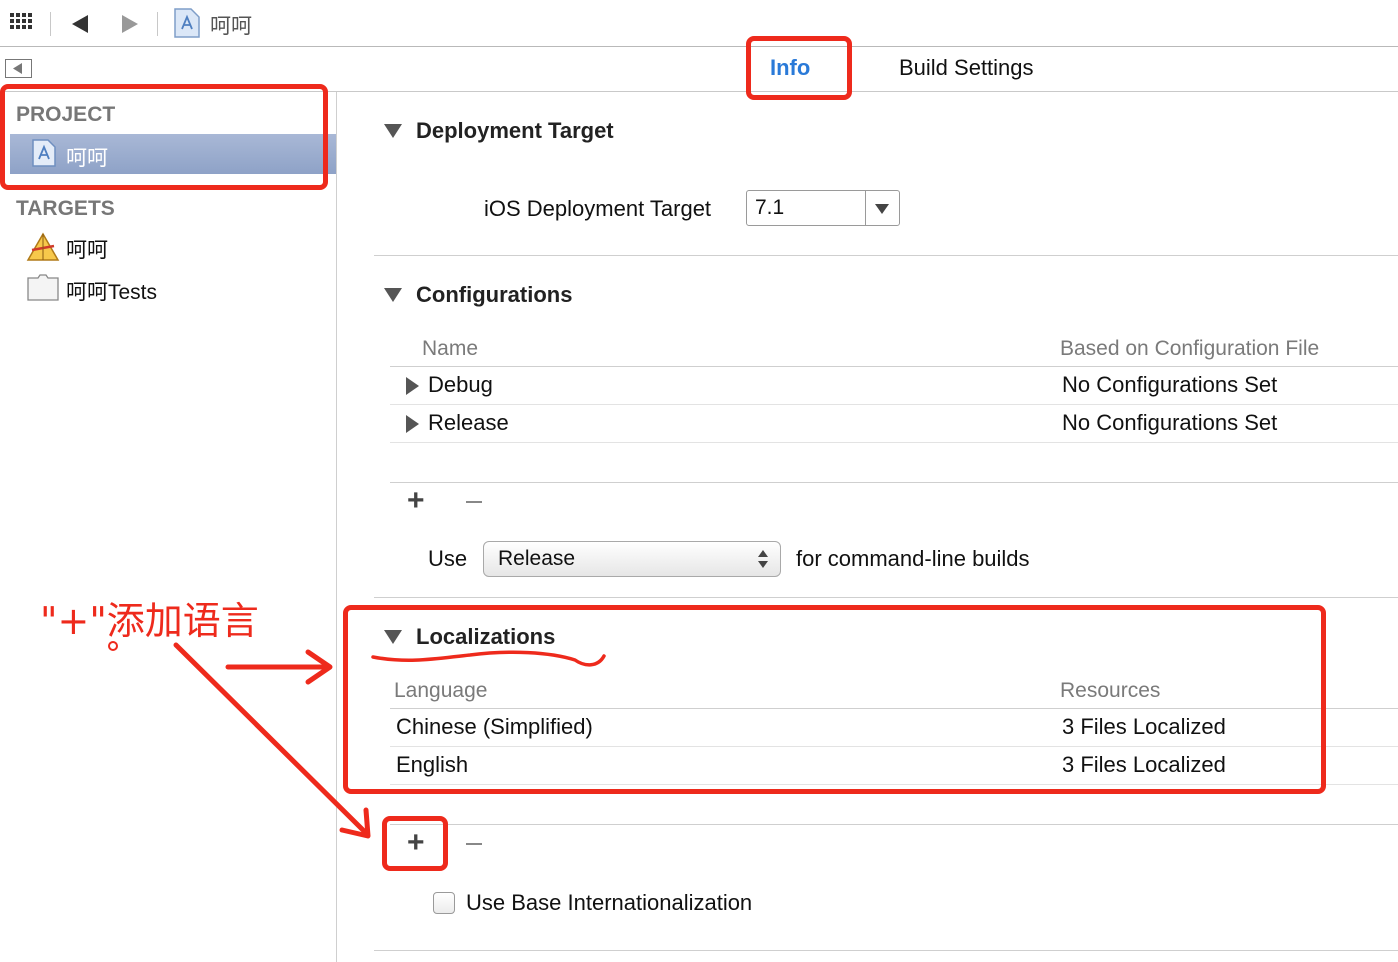 This screenshot has height=962, width=1398. I want to click on underline-squiggle, so click(488, 658).